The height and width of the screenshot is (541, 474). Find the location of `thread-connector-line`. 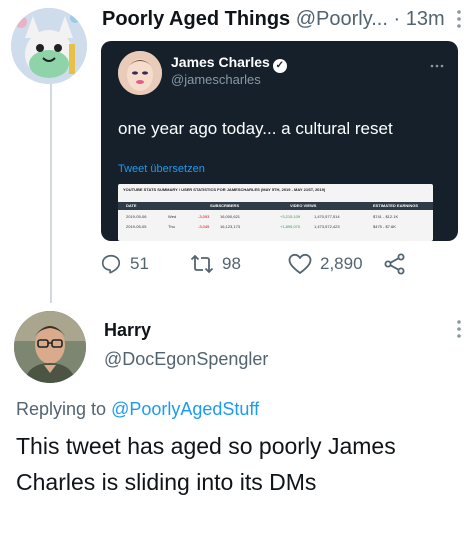

thread-connector-line is located at coordinates (51, 193).